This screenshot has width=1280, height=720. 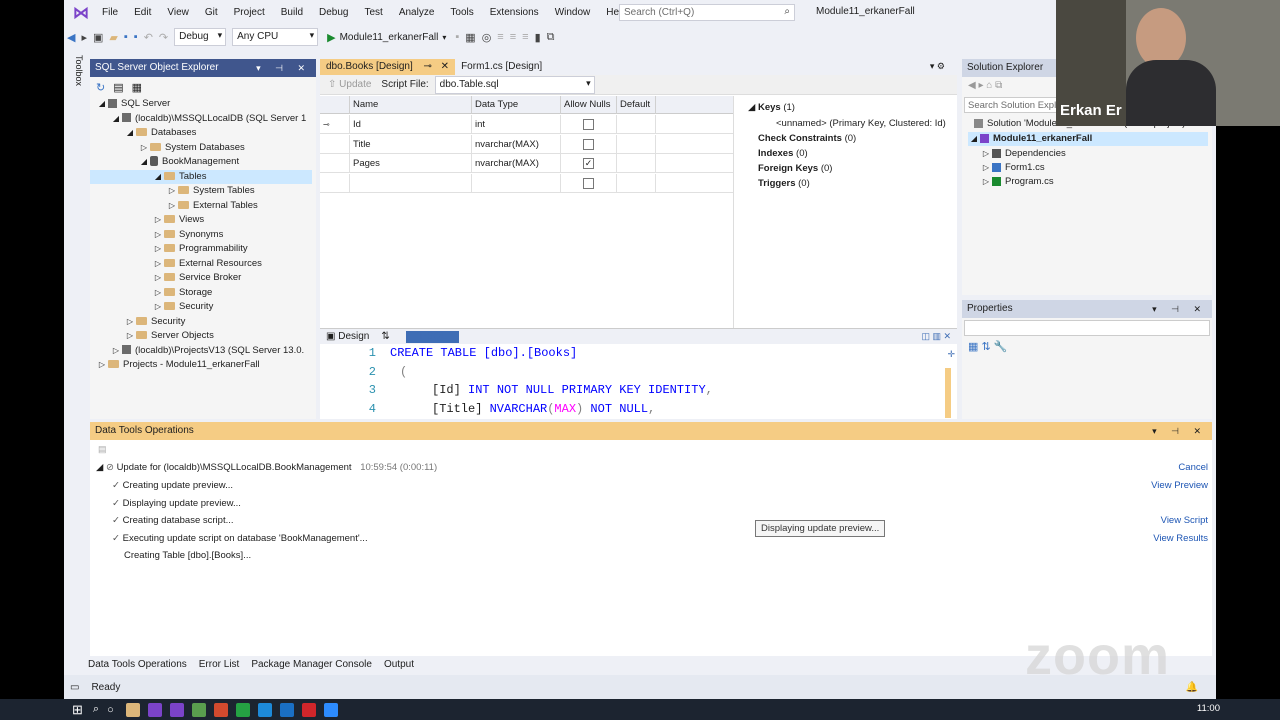 I want to click on menu-file: File, so click(x=110, y=12).